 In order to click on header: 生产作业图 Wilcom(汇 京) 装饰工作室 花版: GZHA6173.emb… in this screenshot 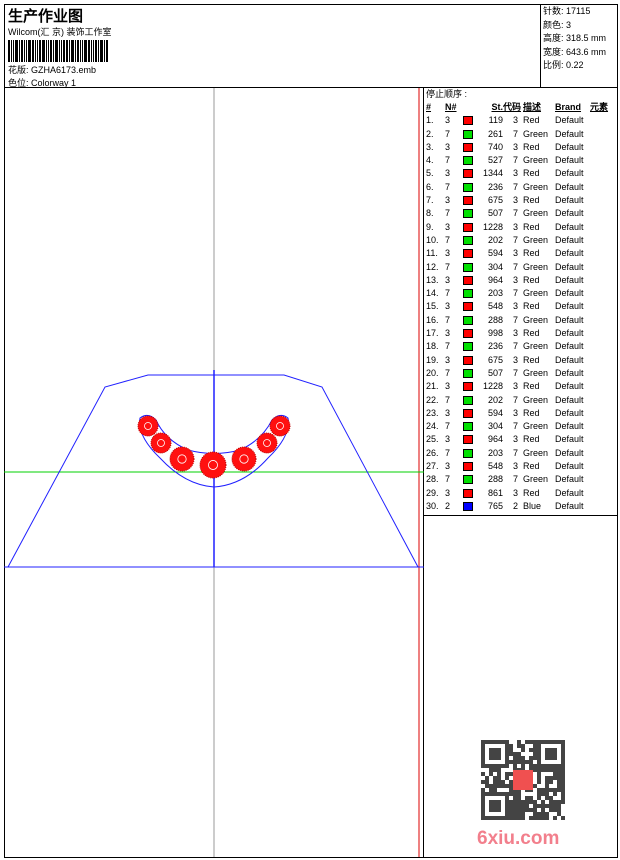, I will do `click(311, 46)`.